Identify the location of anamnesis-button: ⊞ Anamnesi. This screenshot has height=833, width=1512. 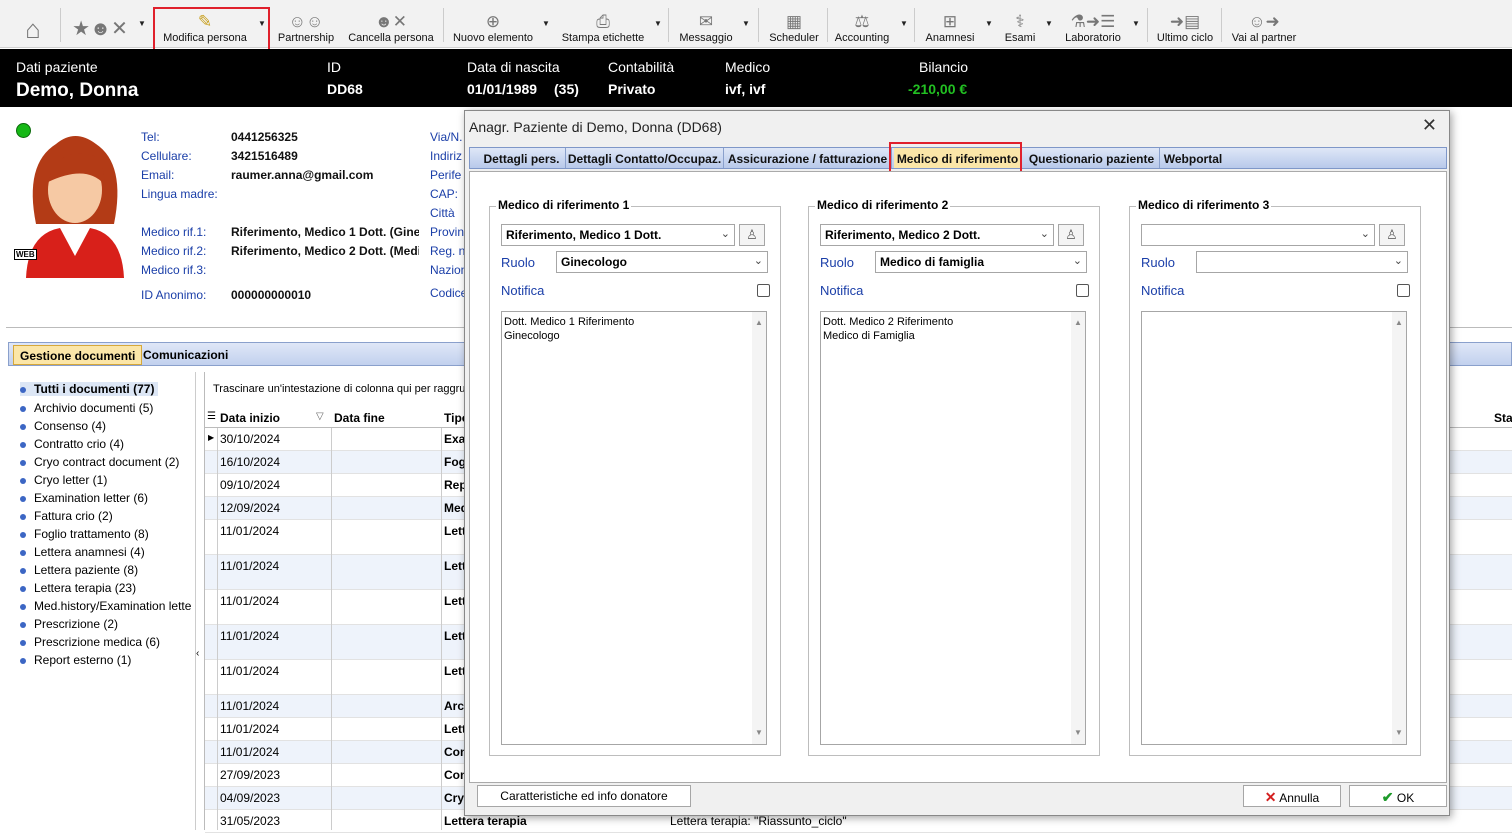
(950, 25).